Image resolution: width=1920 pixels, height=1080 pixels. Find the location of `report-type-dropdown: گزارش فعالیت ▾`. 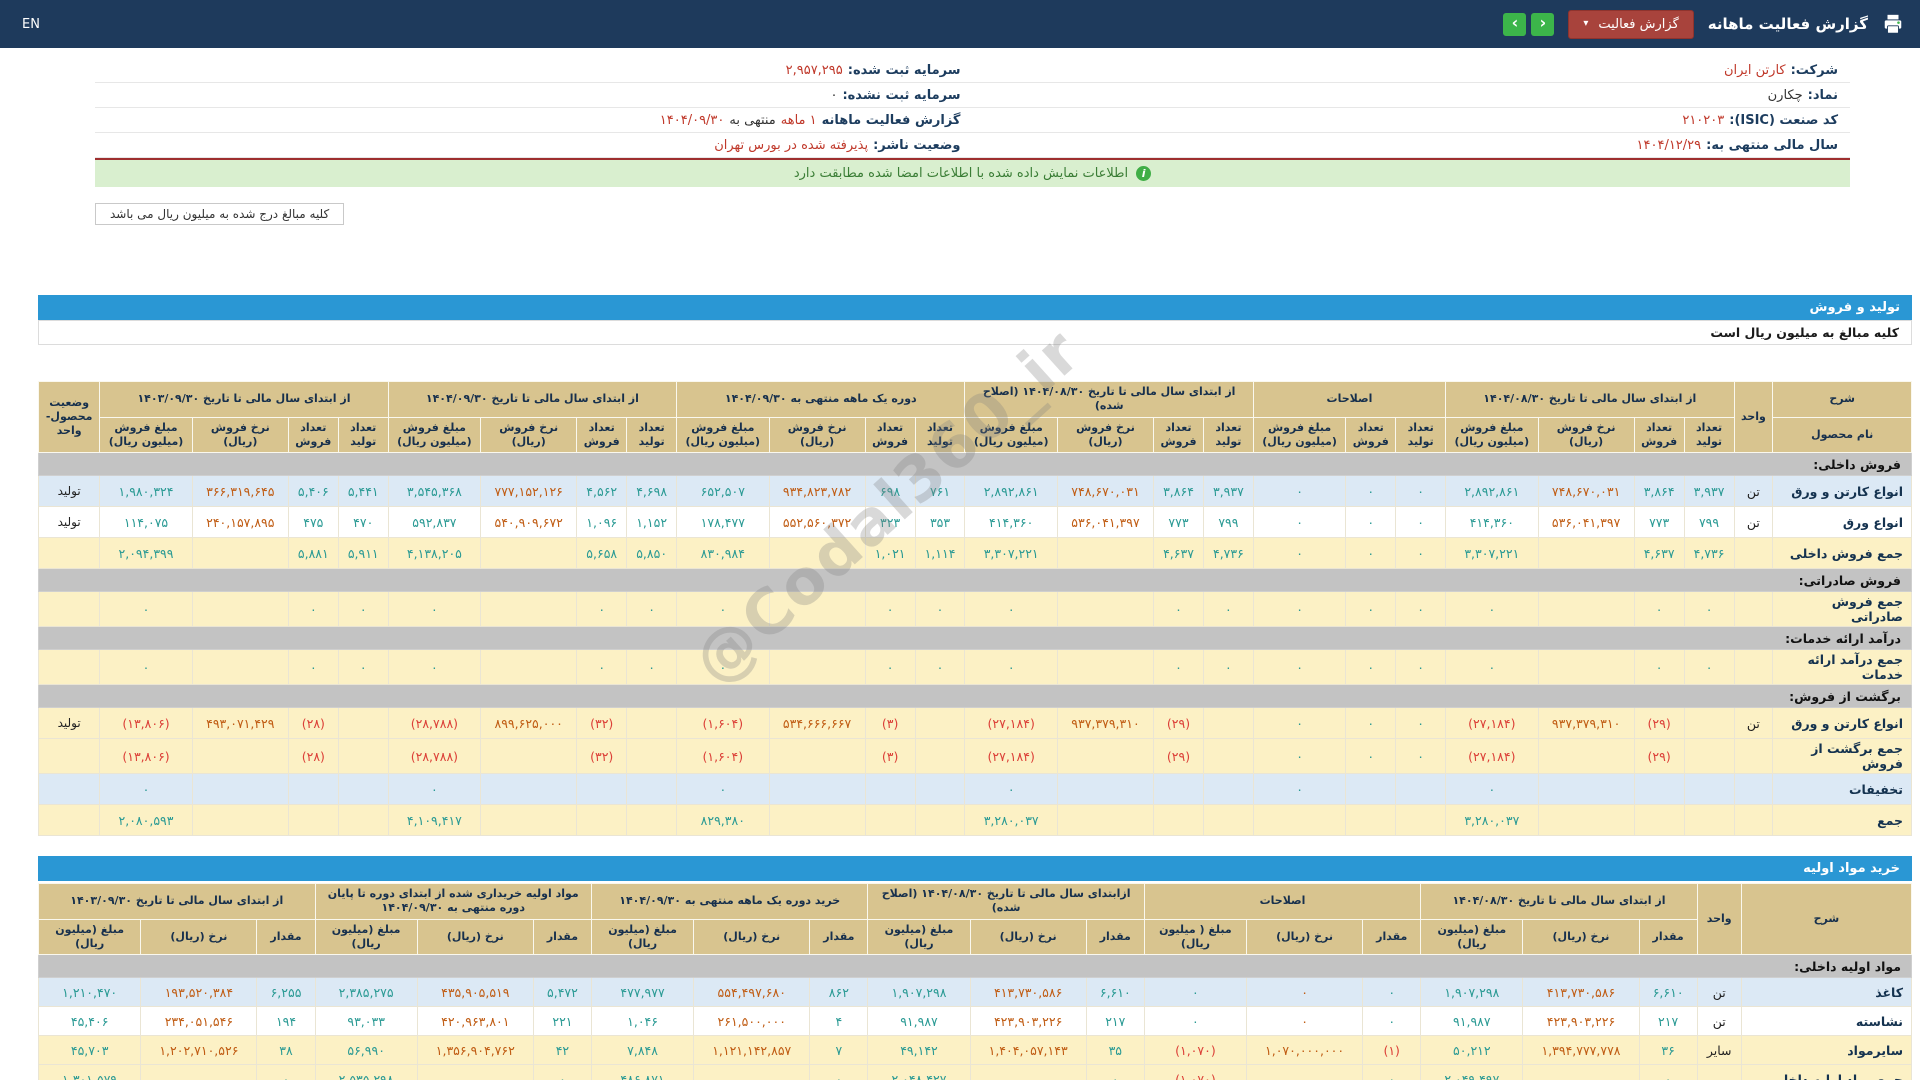

report-type-dropdown: گزارش فعالیت ▾ is located at coordinates (1631, 24).